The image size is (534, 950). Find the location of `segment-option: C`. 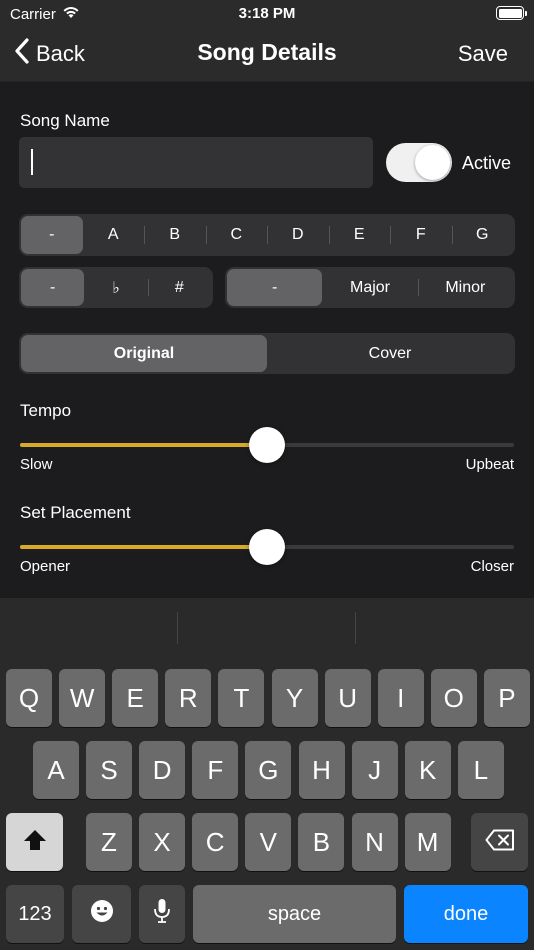

segment-option: C is located at coordinates (236, 235).